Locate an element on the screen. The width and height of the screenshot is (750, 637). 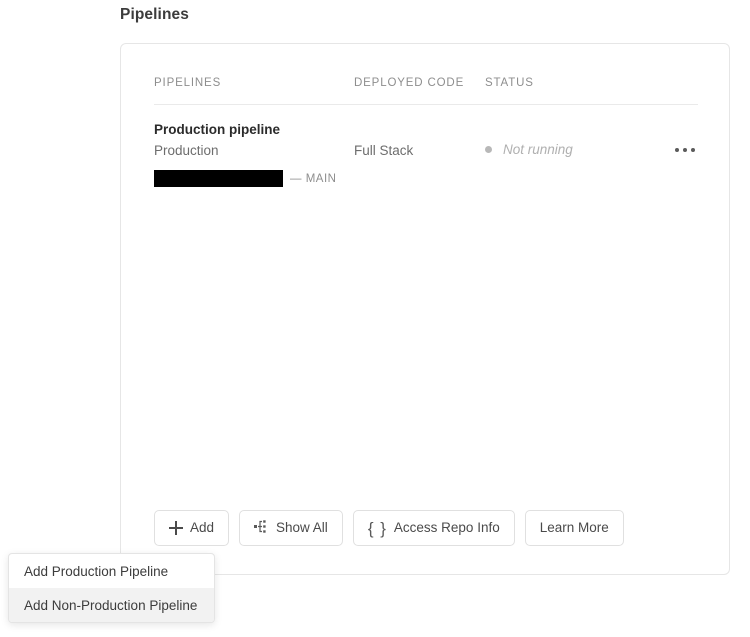
table-header: PIPELINES DEPLOYED CODE STATUS is located at coordinates (426, 91).